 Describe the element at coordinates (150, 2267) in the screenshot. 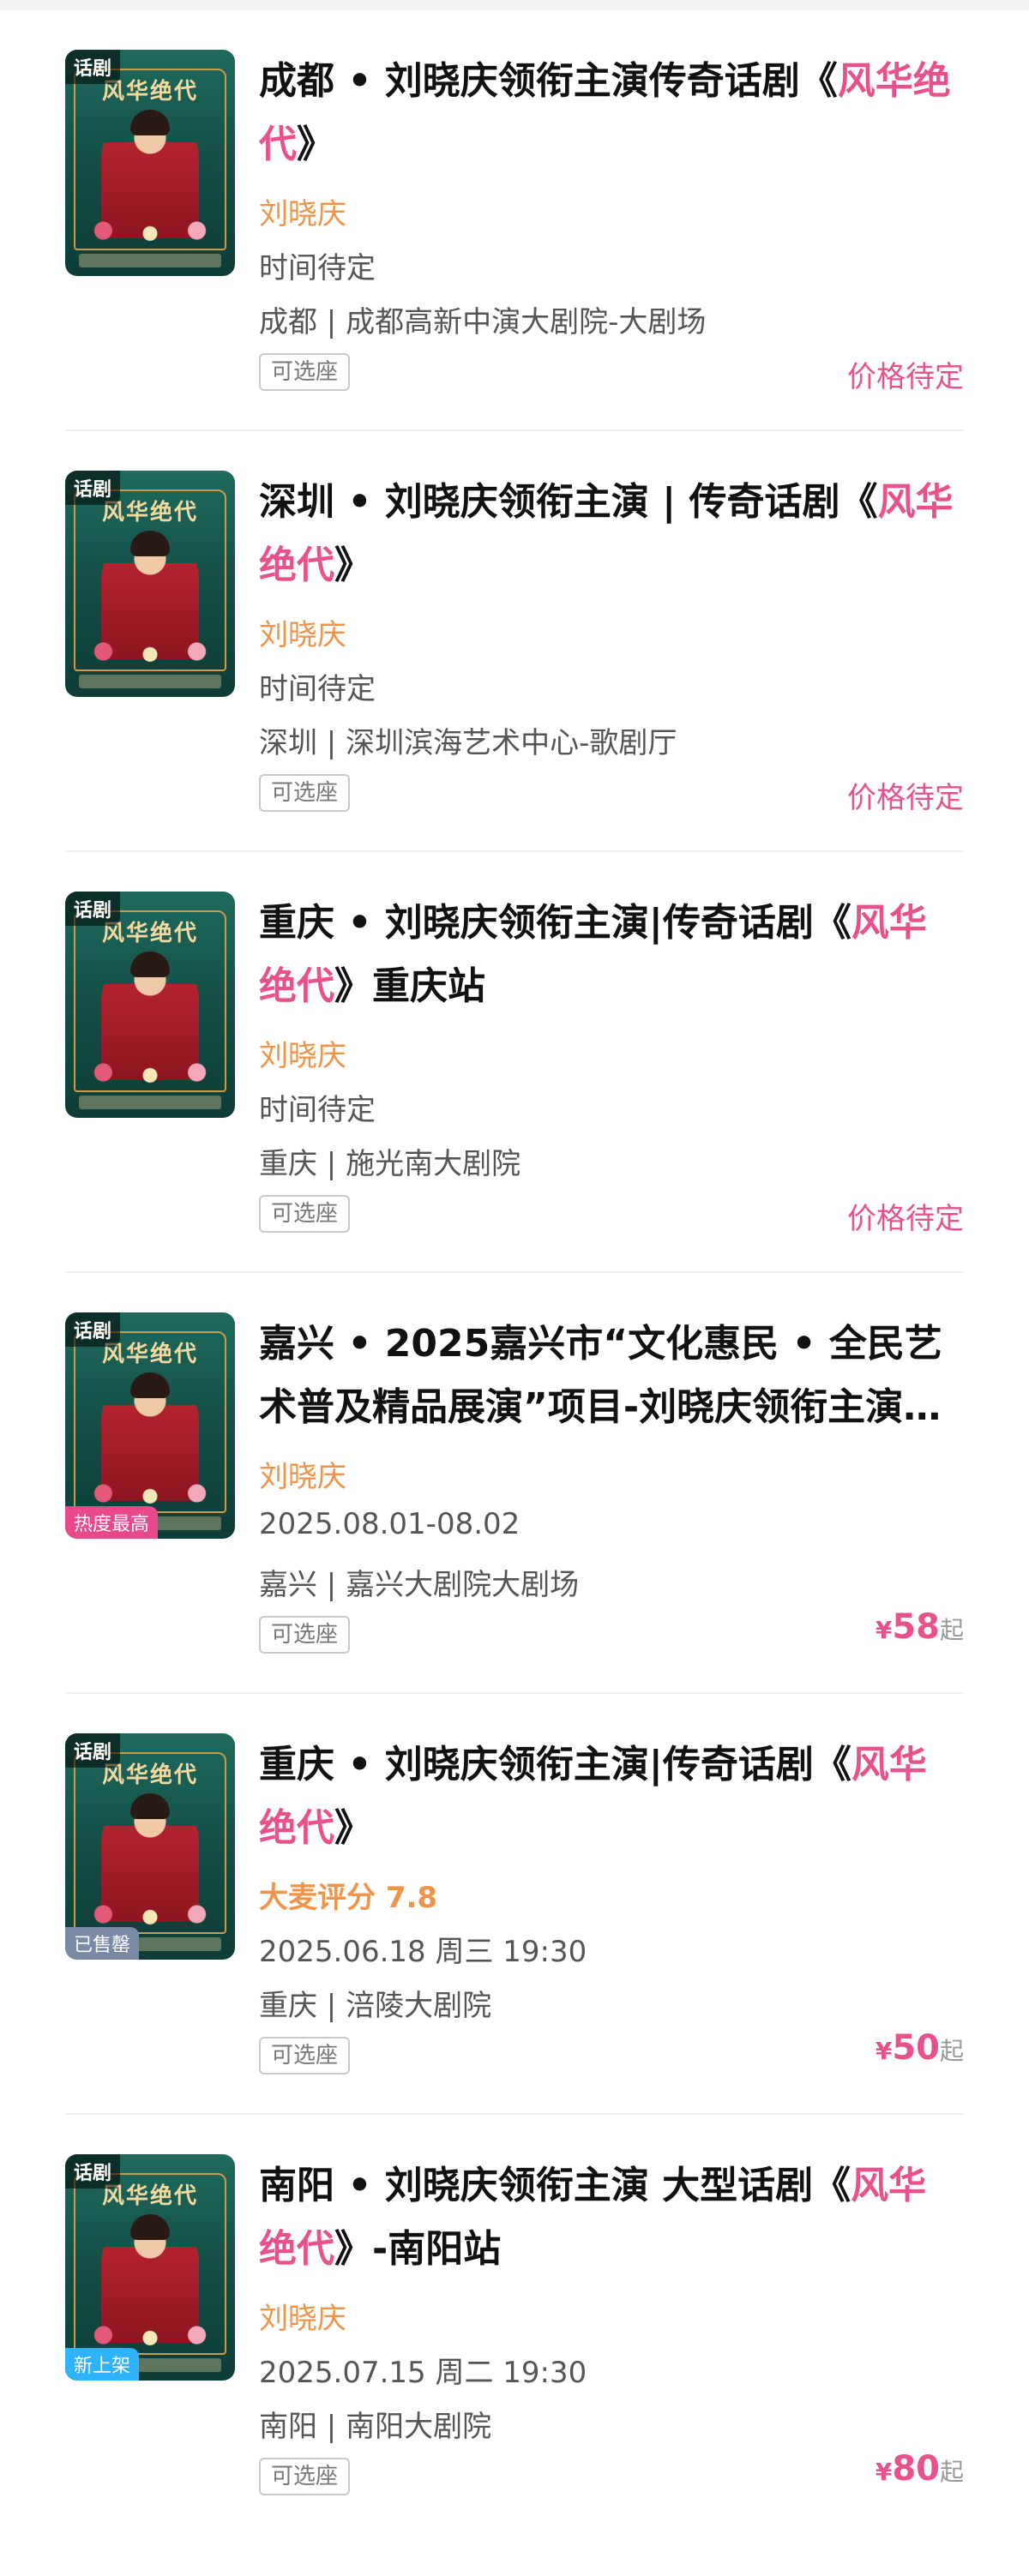

I see `show-poster: 风华绝代 话剧 新上架` at that location.